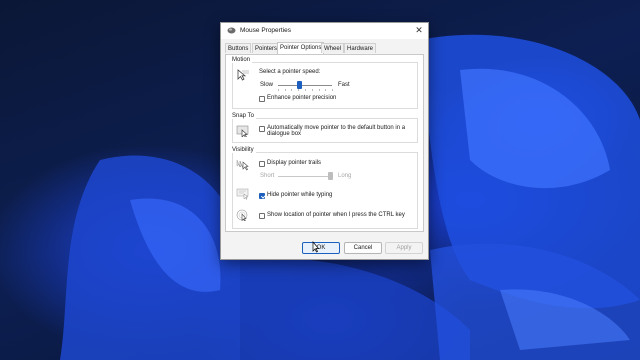  Describe the element at coordinates (262, 99) in the screenshot. I see `enhance-precision-checkbox` at that location.